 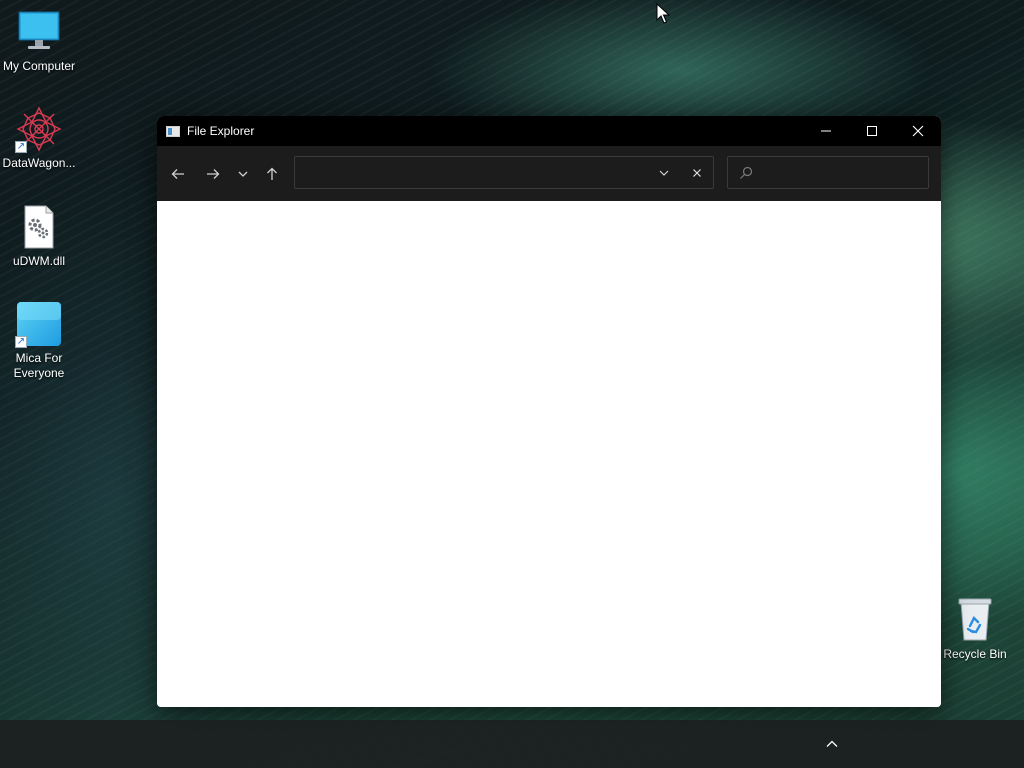 I want to click on maximize-icon, so click(x=872, y=131).